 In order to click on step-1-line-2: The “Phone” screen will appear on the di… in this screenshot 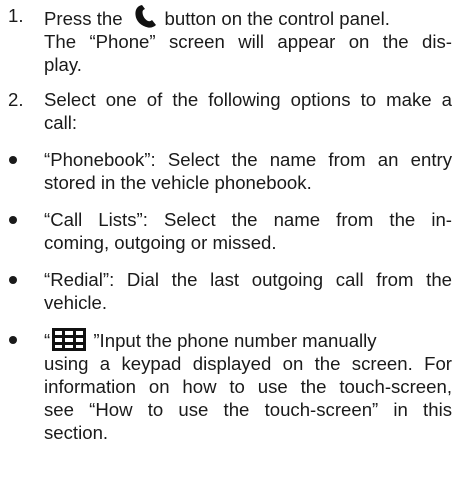, I will do `click(248, 41)`.